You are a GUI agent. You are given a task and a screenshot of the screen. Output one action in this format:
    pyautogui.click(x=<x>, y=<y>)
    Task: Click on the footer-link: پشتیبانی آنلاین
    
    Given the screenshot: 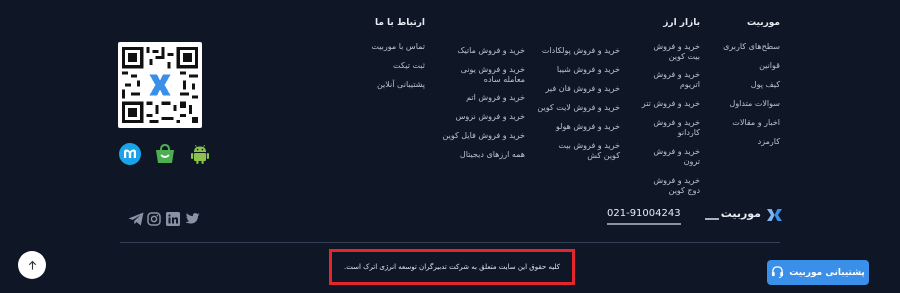 What is the action you would take?
    pyautogui.click(x=395, y=85)
    